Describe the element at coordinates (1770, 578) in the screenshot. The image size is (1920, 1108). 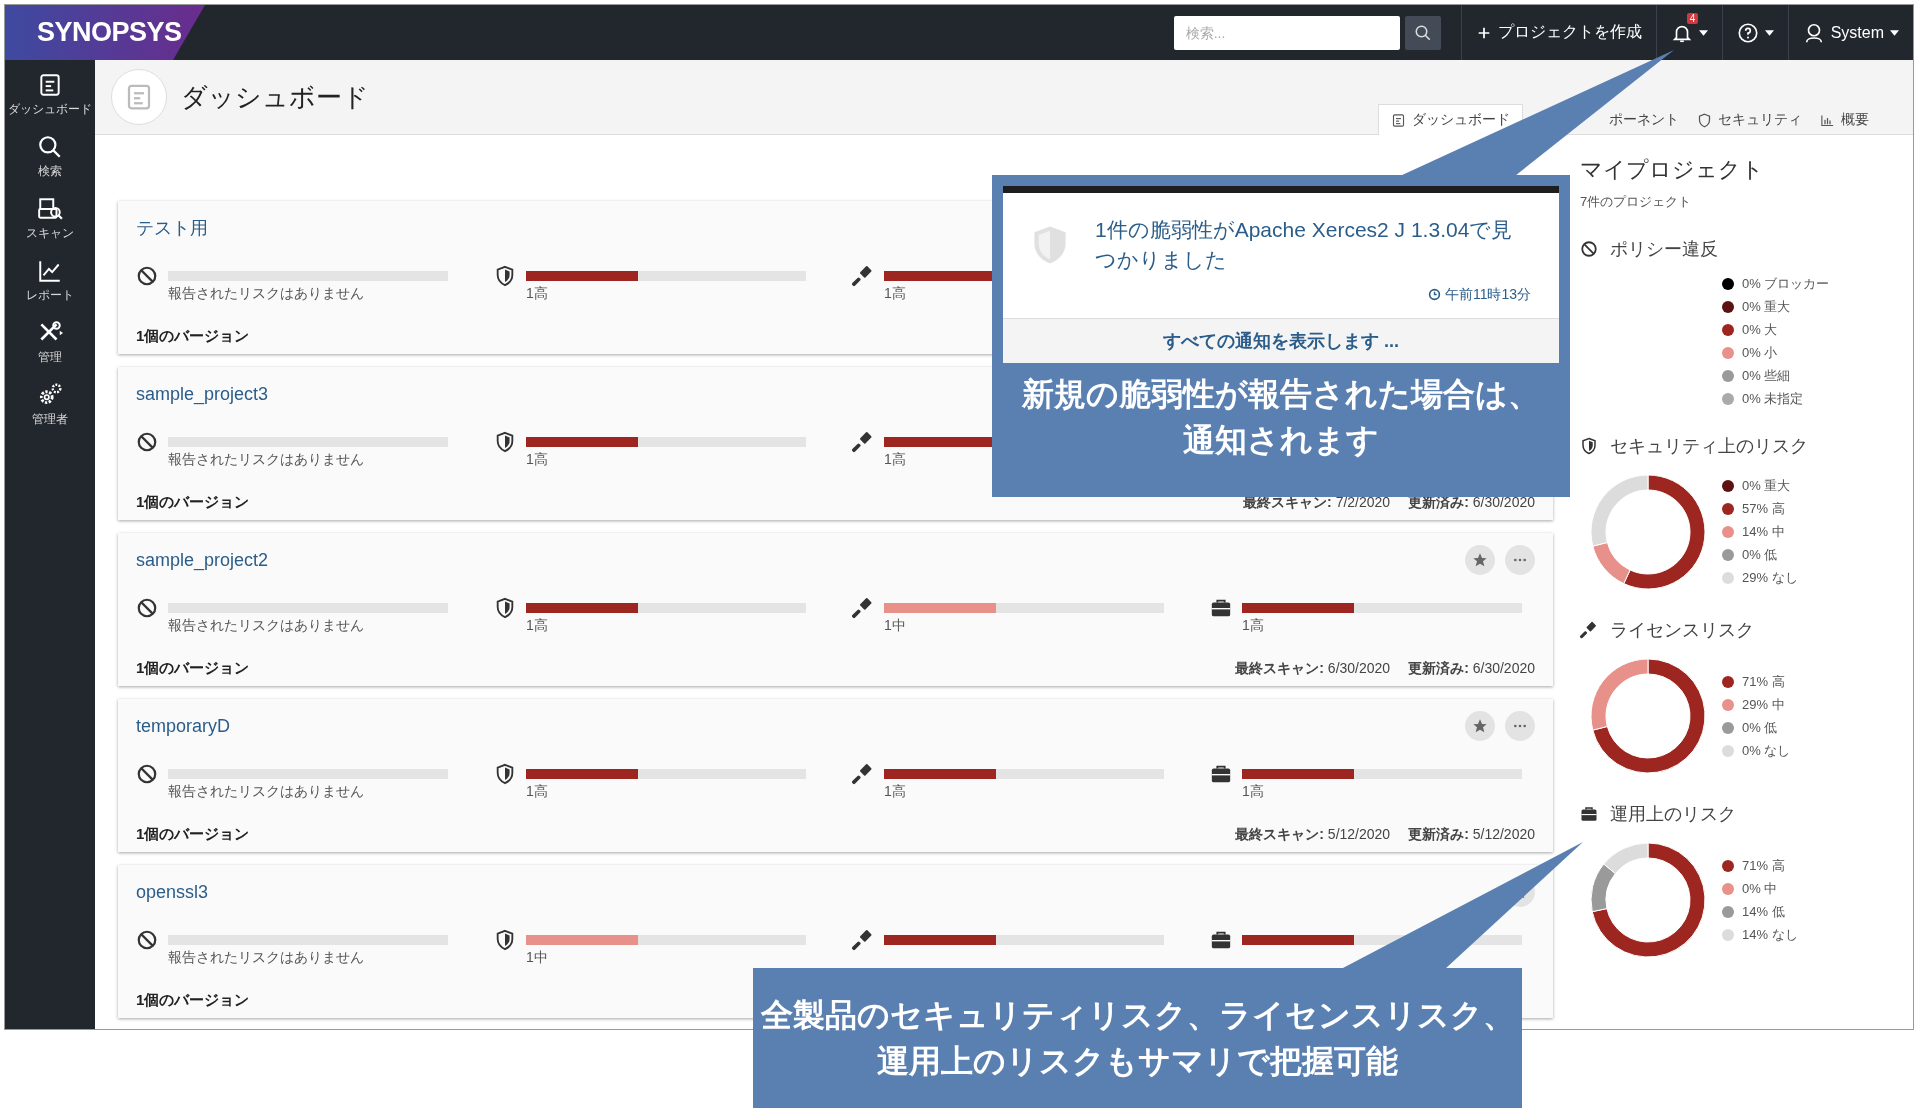
I see `legend-label: 29% なし` at that location.